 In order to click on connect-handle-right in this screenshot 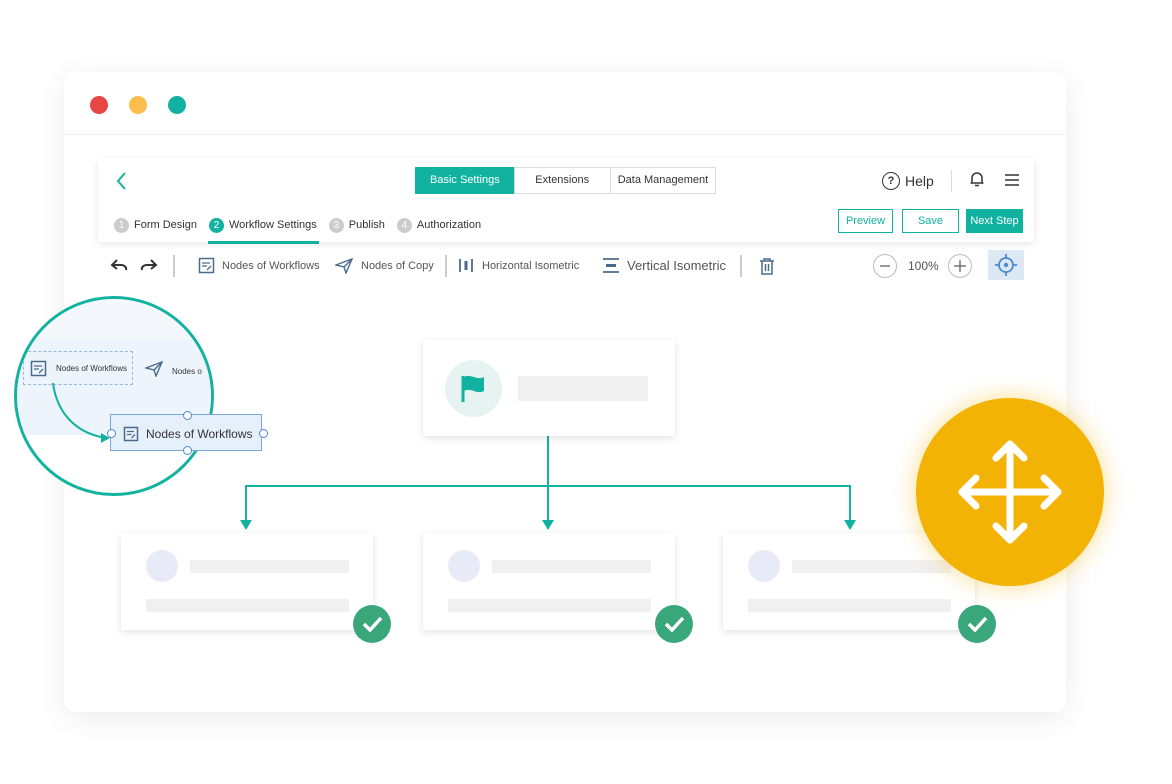, I will do `click(263, 433)`.